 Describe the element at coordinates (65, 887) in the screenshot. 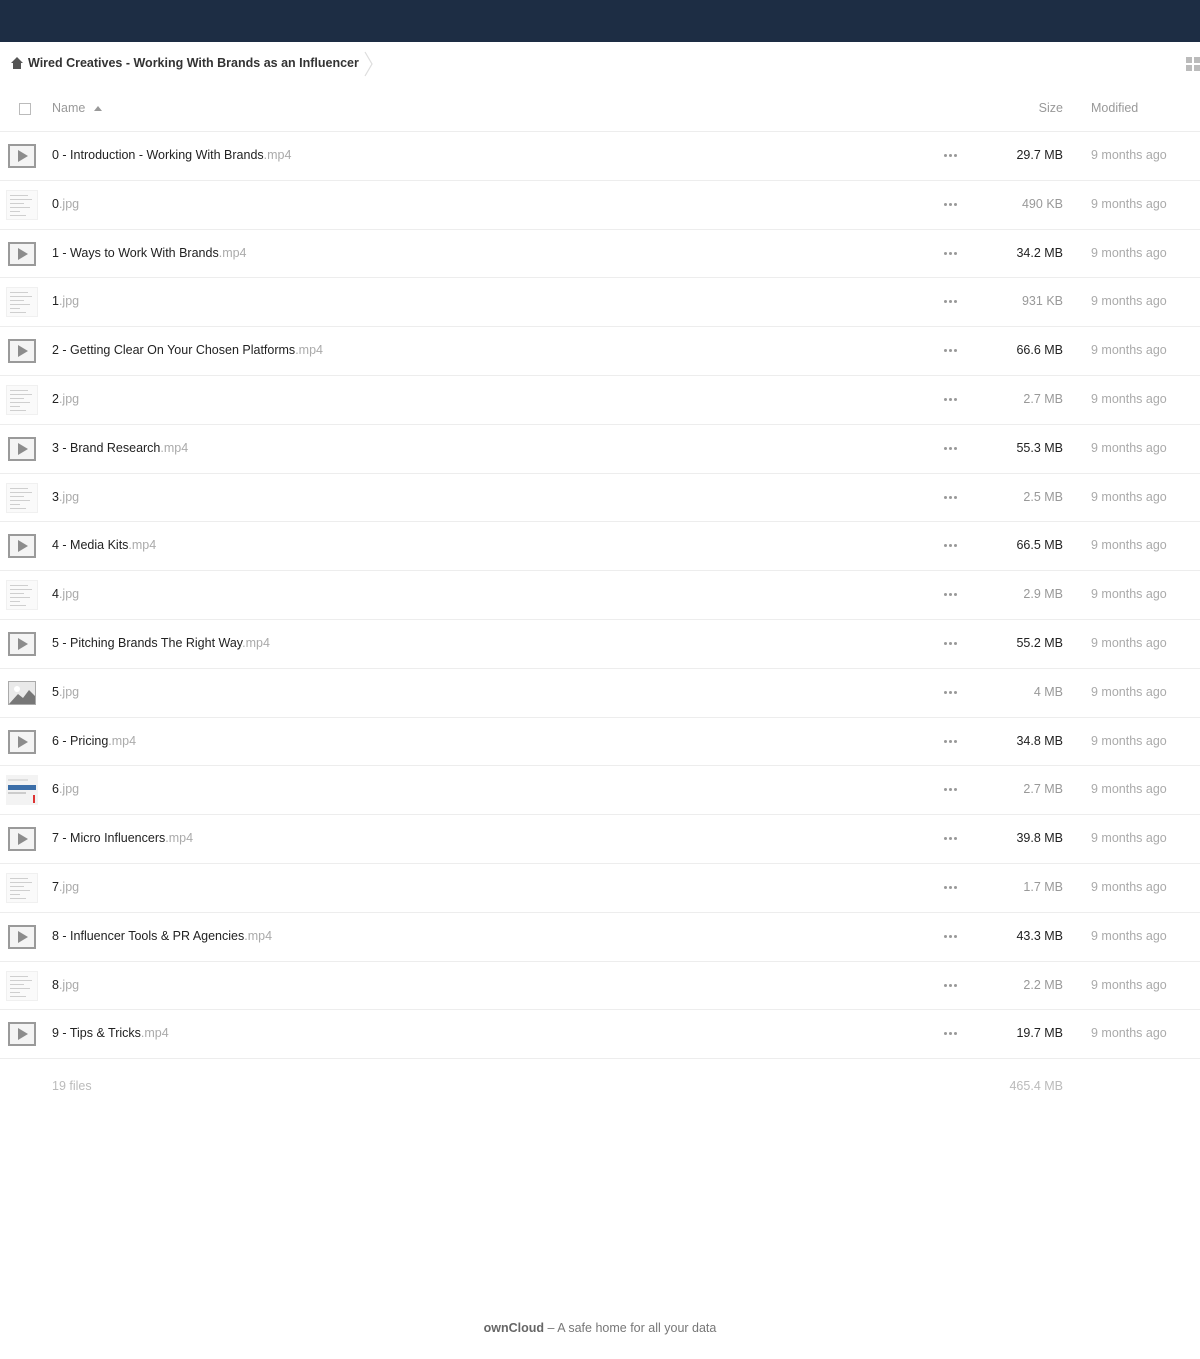

I see `file-name: 7.jpg` at that location.